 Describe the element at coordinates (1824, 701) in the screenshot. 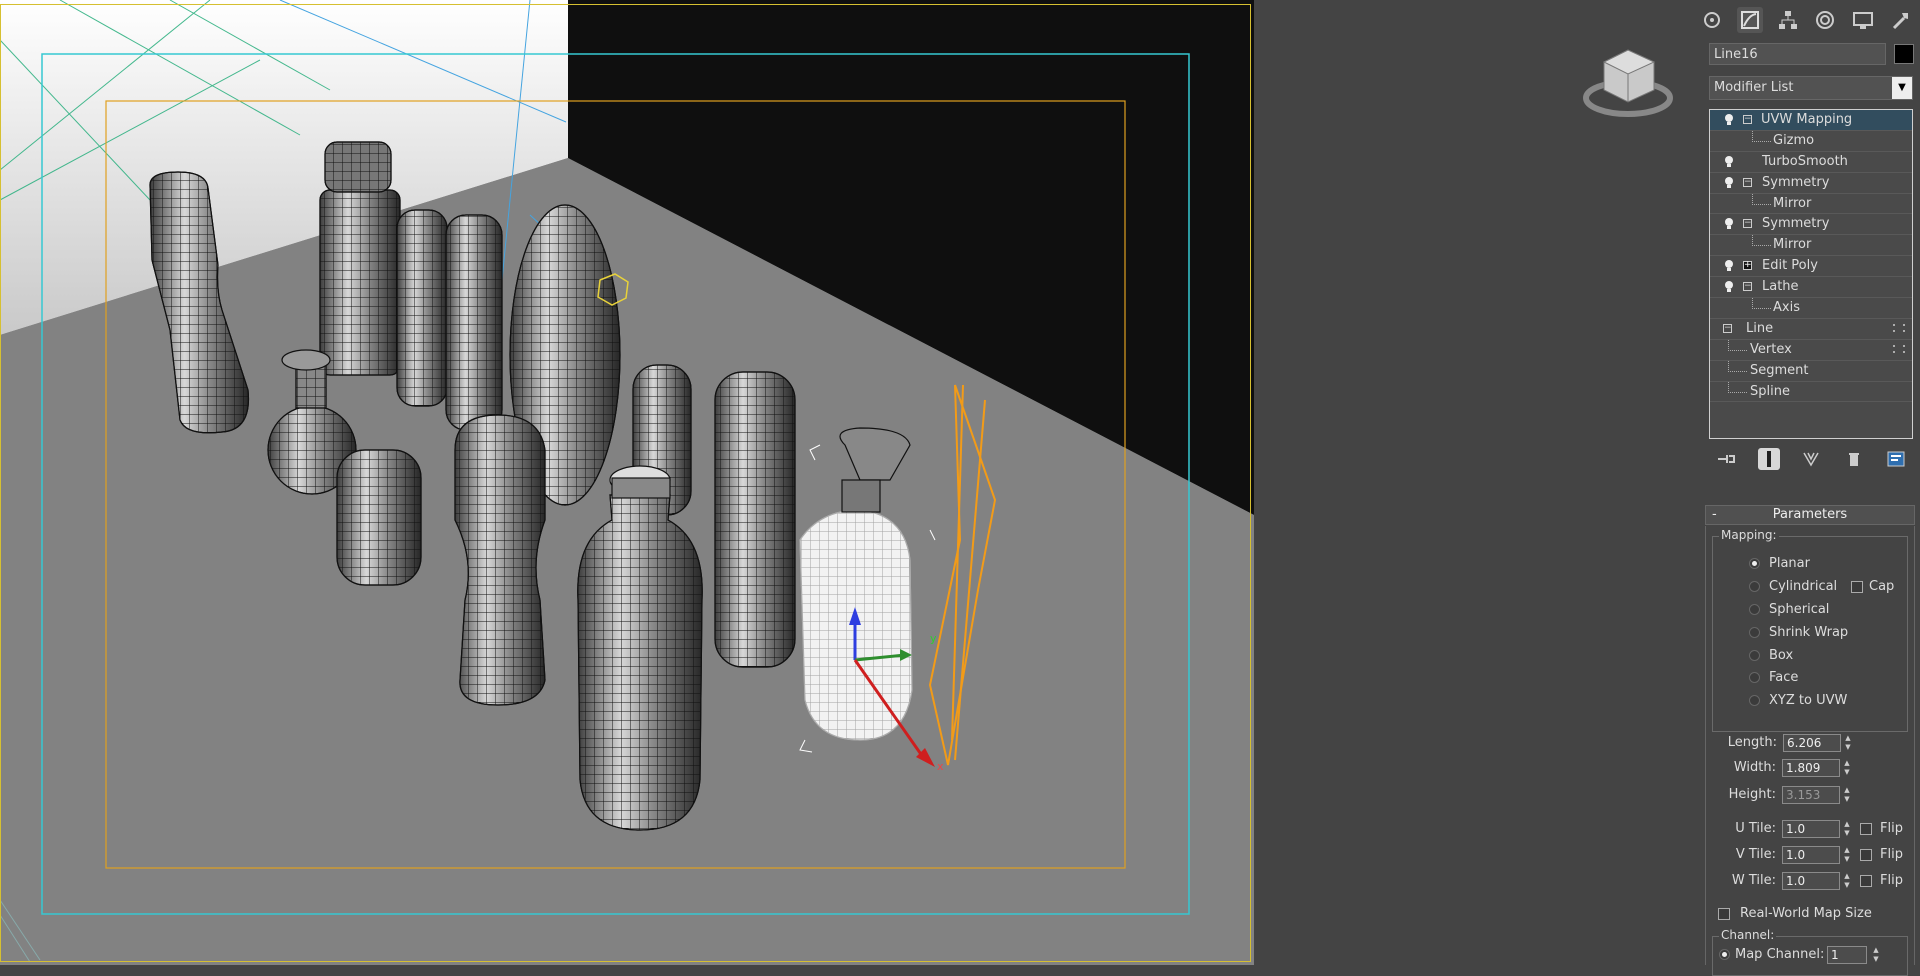

I see `radio-xyz-to-uvw: XYZ to UVW` at that location.